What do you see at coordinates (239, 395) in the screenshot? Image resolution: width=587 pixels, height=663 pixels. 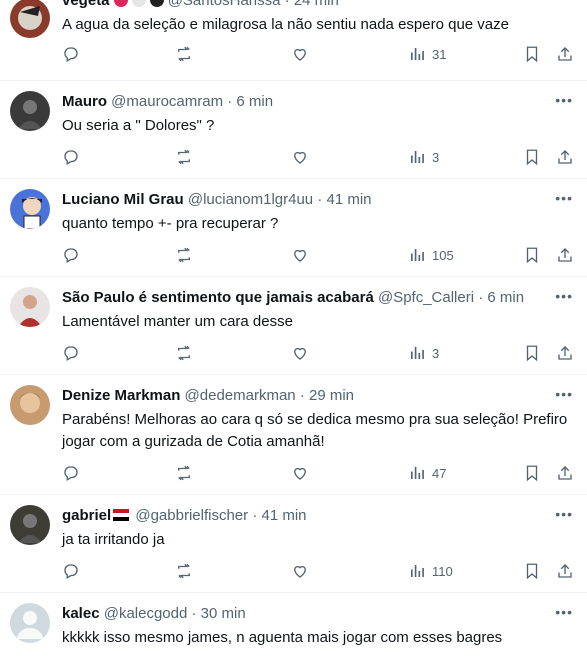 I see `user-handle: @dedemarkman` at bounding box center [239, 395].